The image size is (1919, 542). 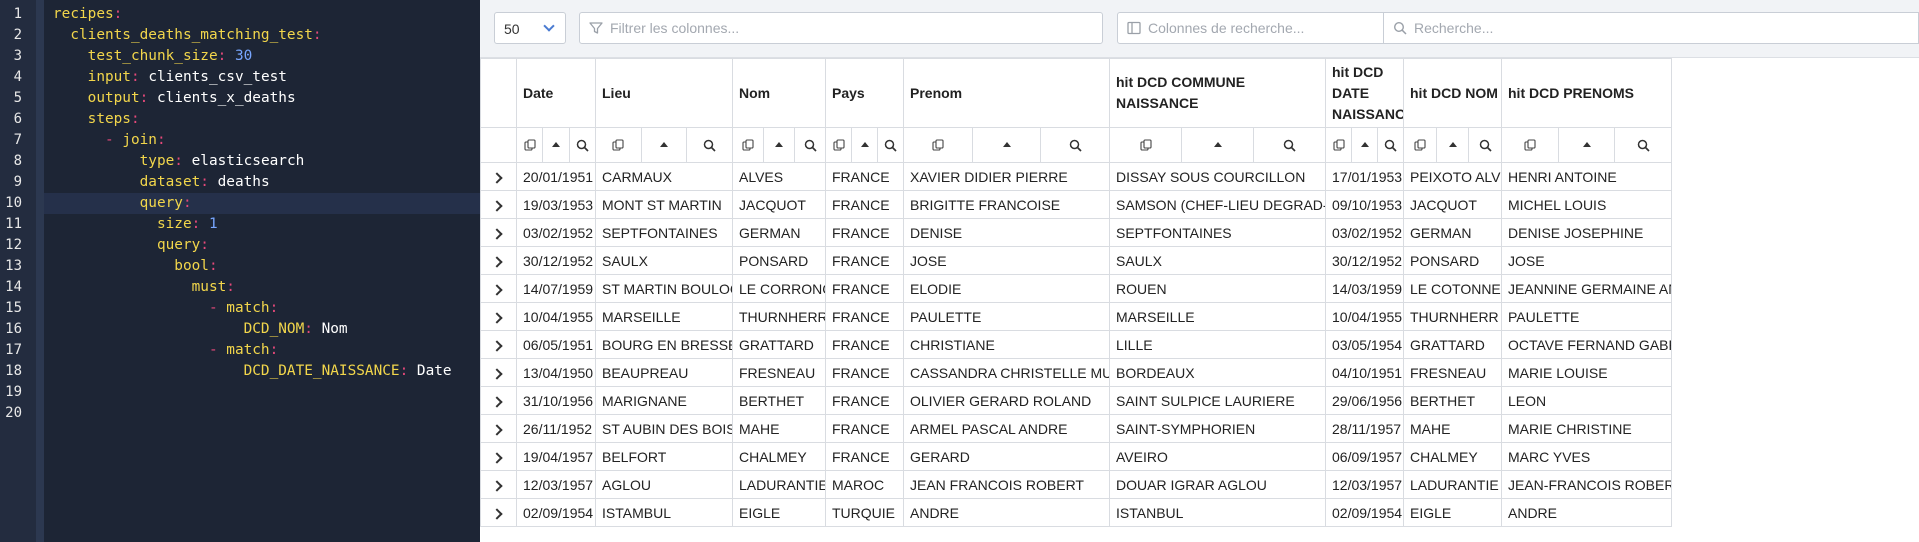 I want to click on column-header: hit DCD COMMUNE NAISSANCE, so click(x=1217, y=93).